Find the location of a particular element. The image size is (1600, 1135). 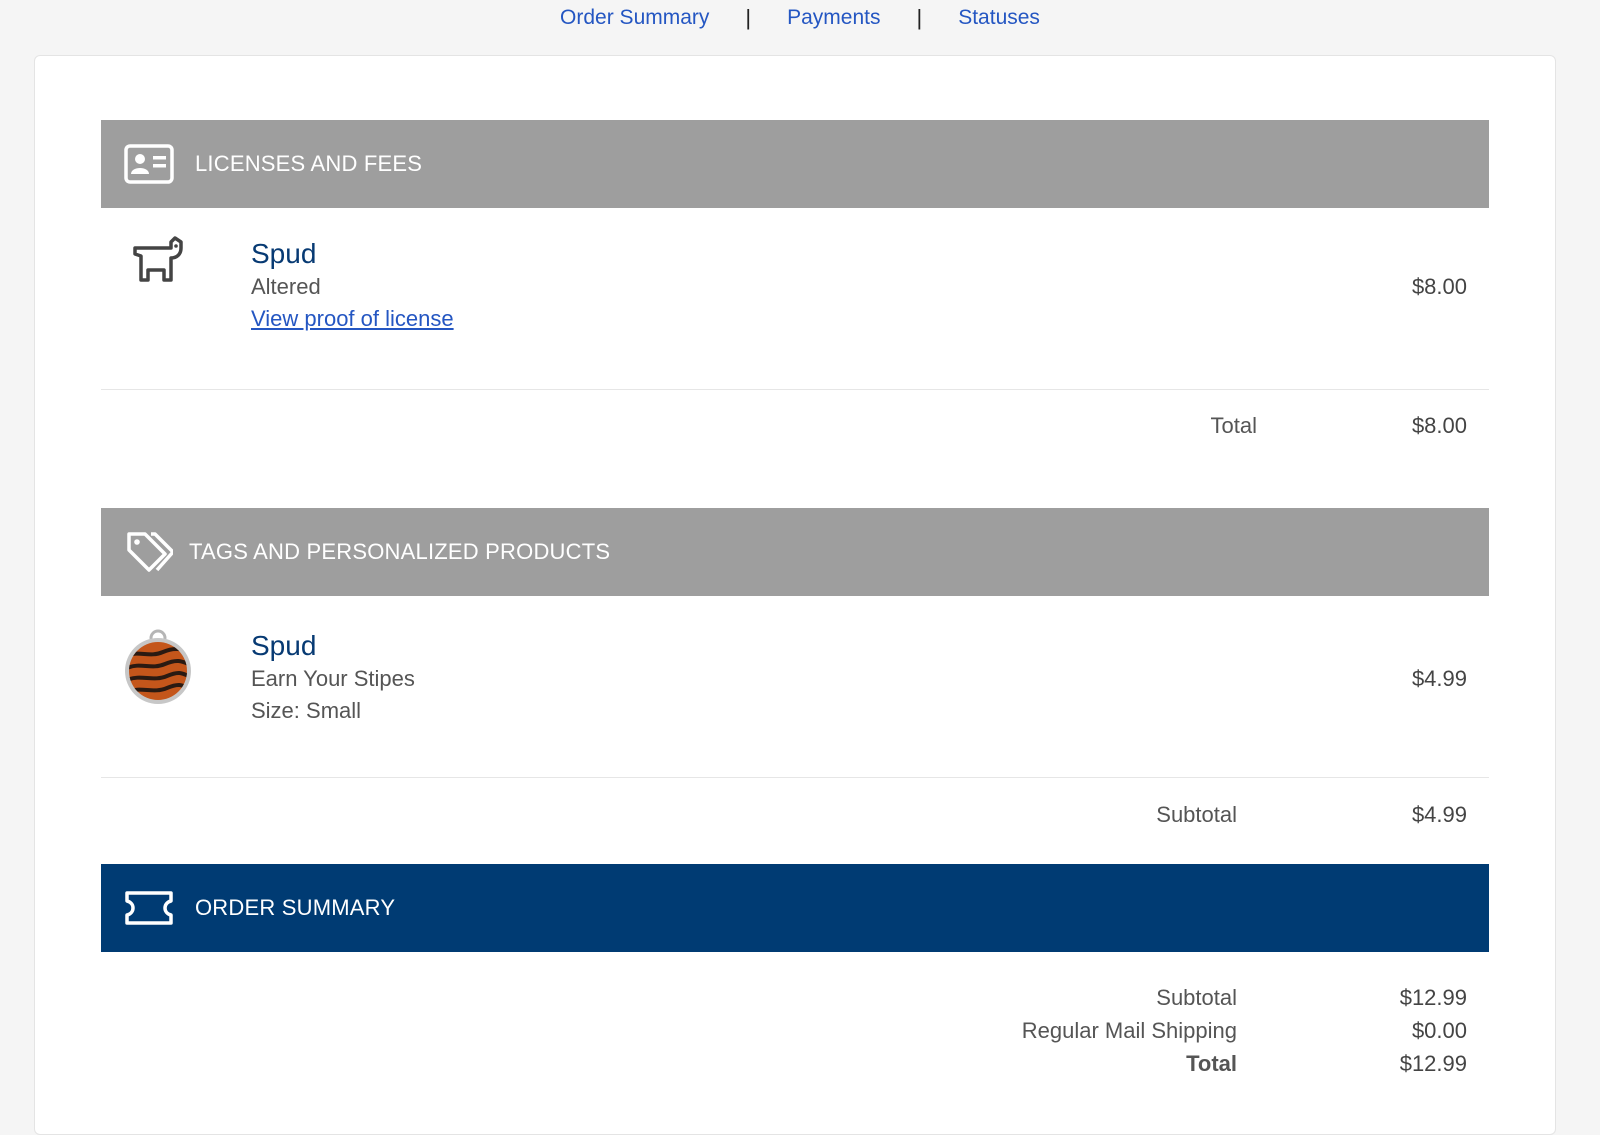

tags-section-title: TAGS AND PERSONALIZED PRODUCTS is located at coordinates (400, 551).